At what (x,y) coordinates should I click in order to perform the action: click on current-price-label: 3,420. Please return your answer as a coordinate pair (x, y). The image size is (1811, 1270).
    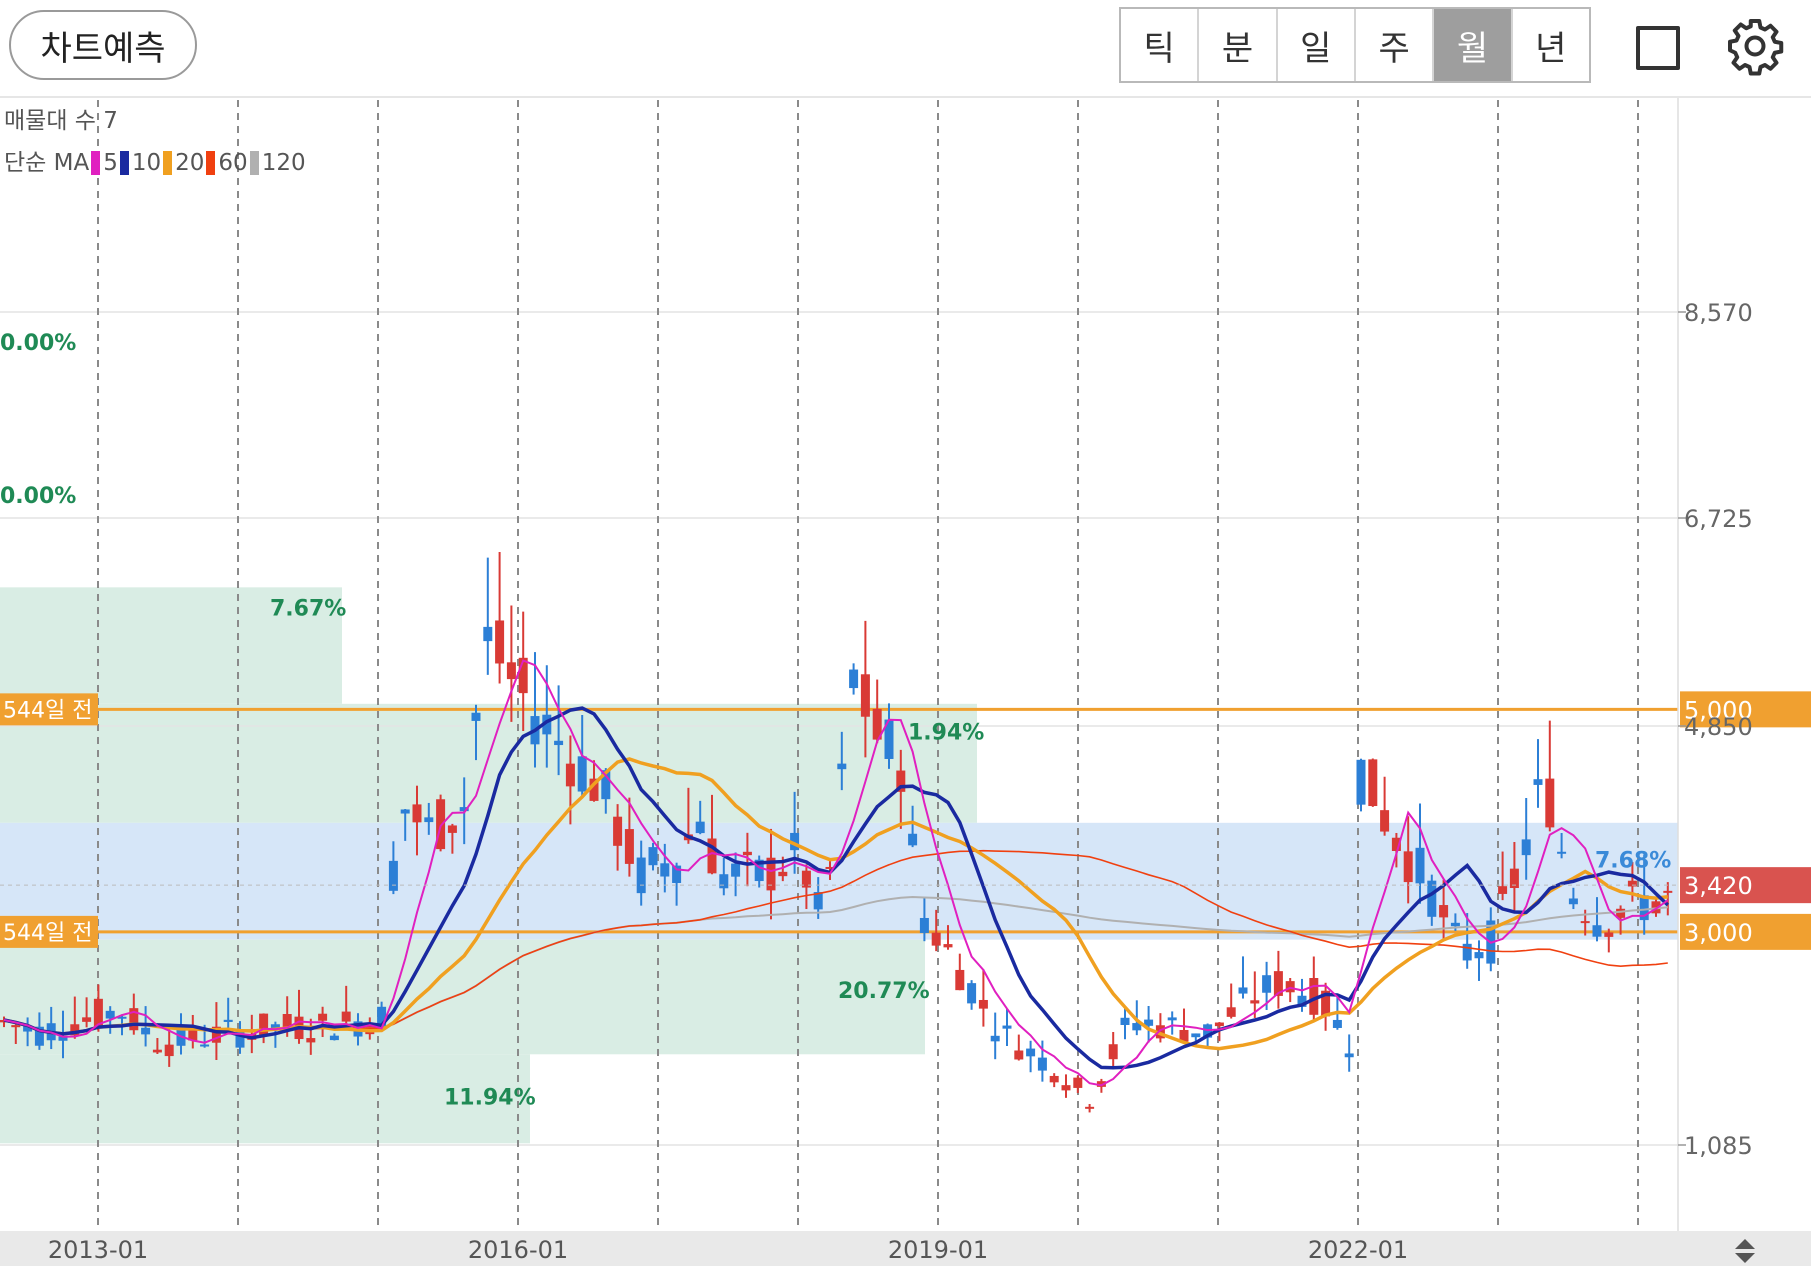
    Looking at the image, I should click on (1718, 886).